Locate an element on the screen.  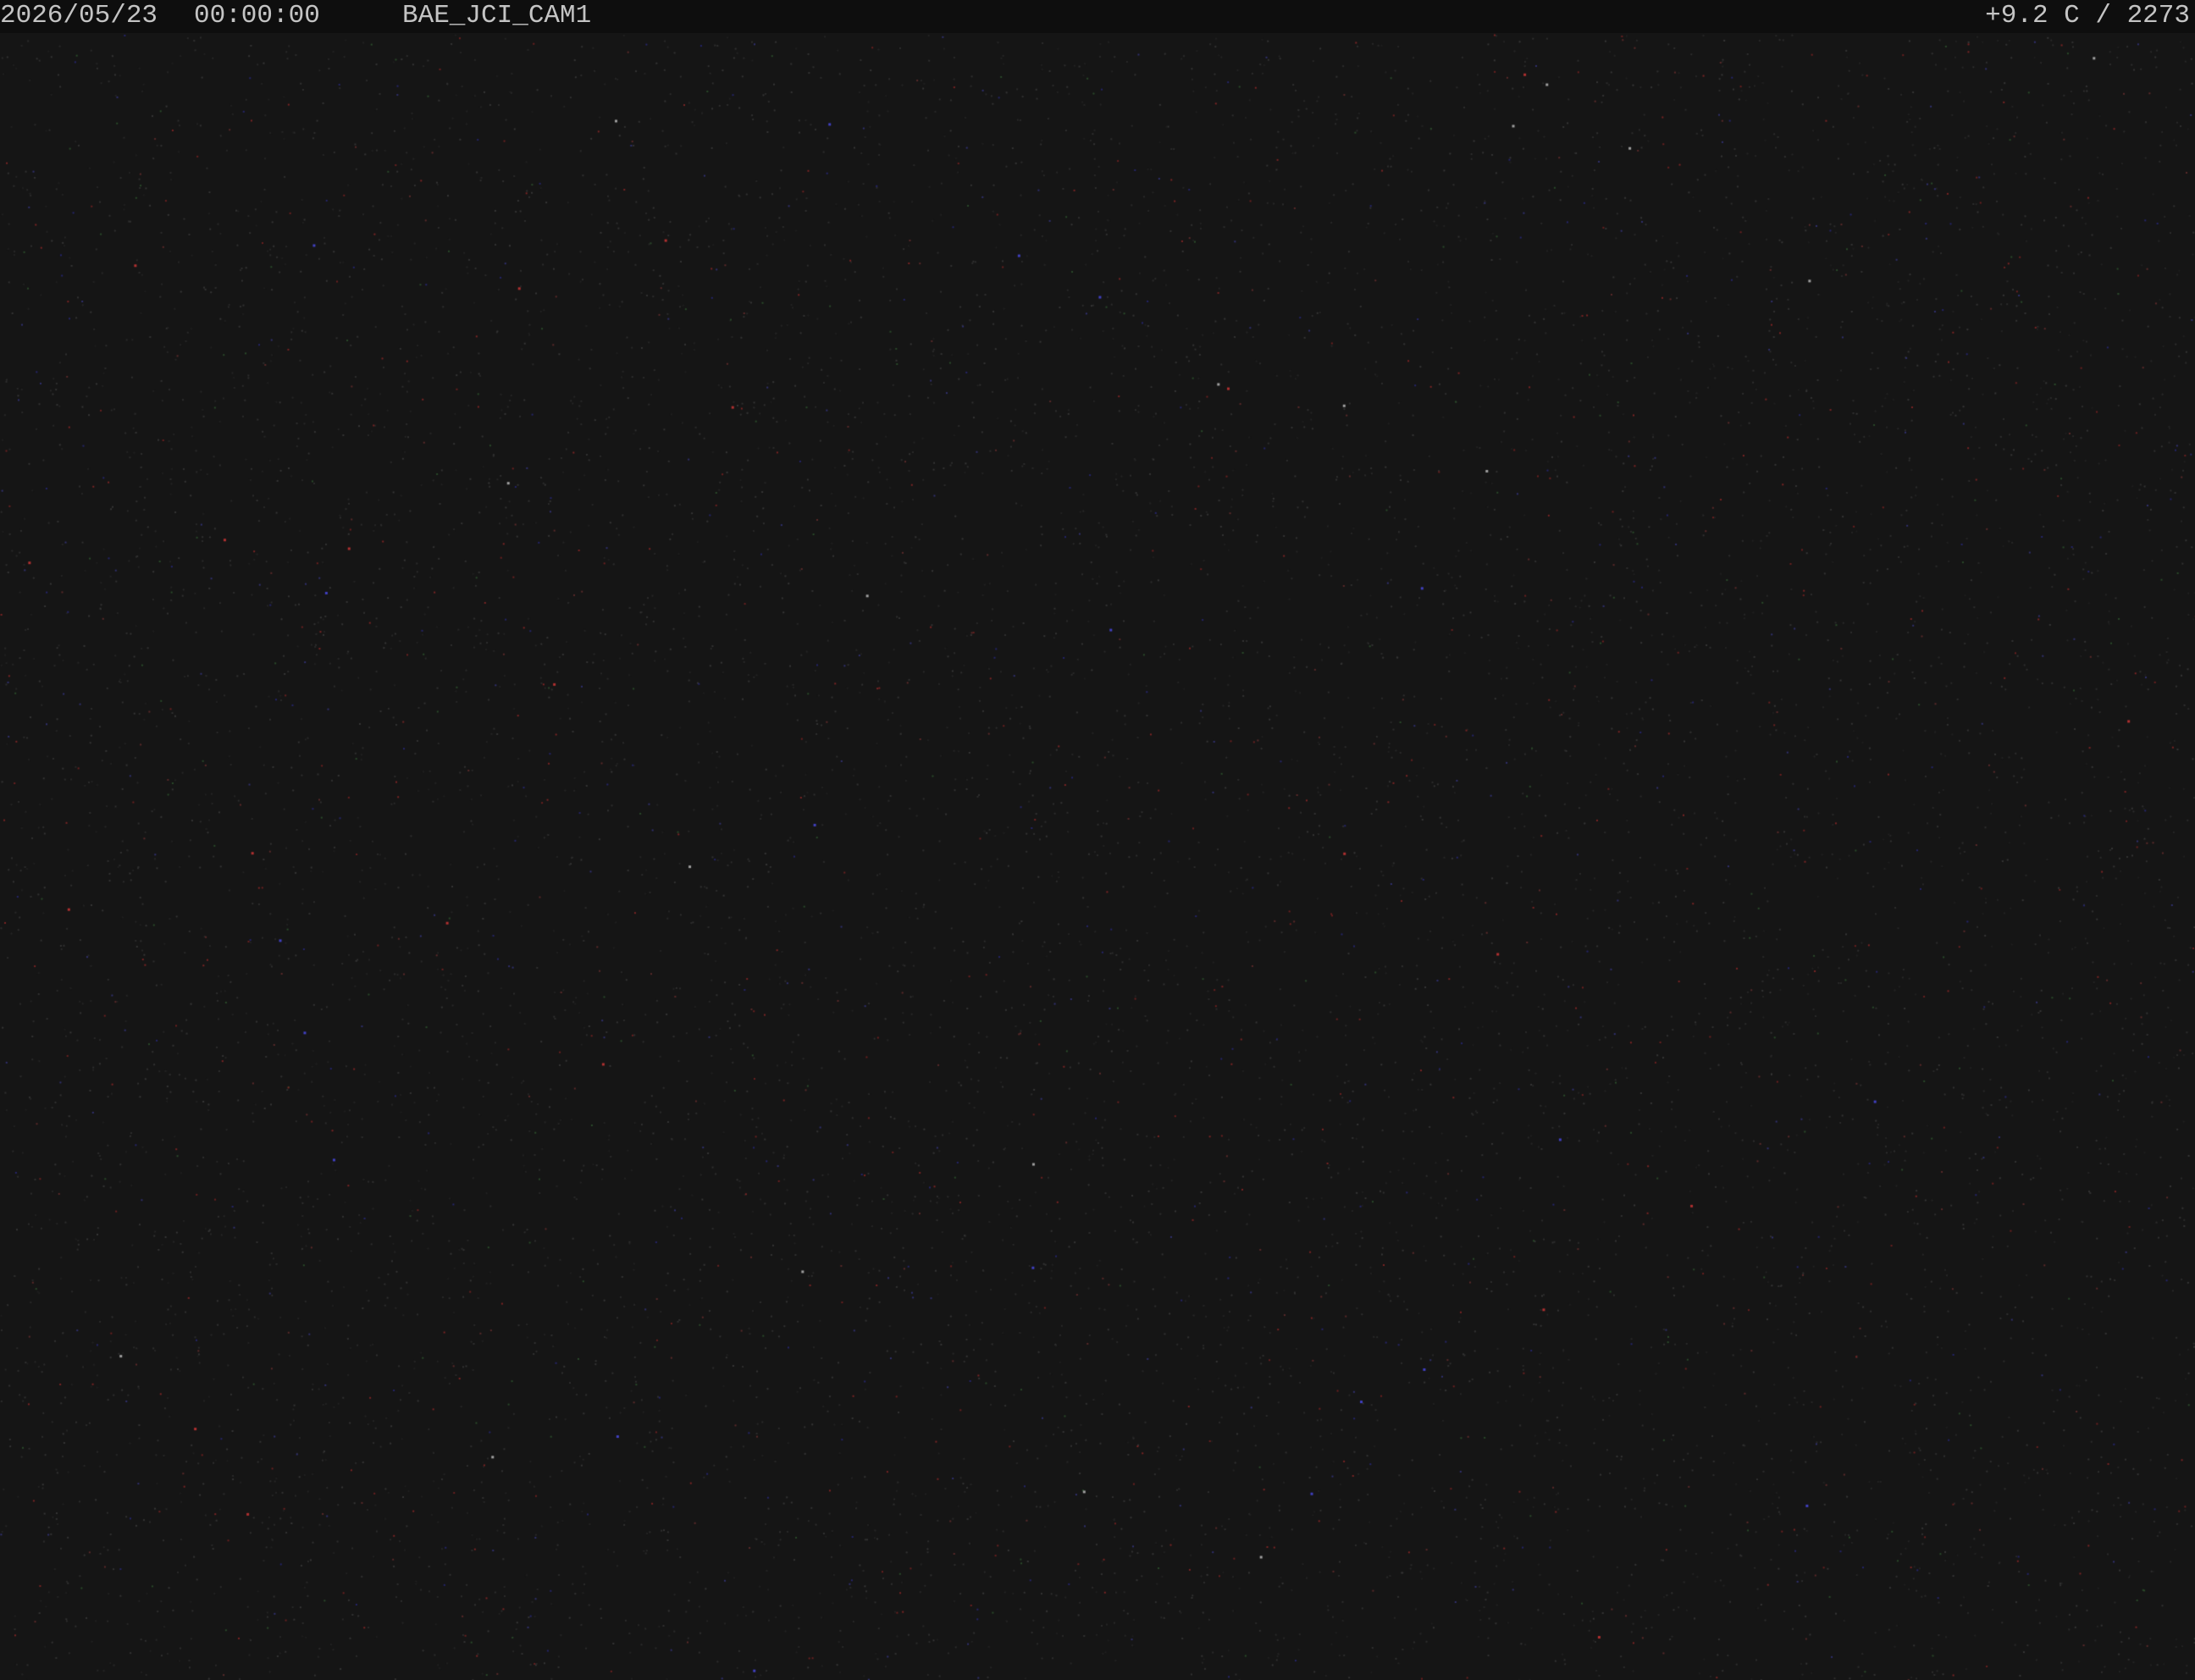
osd-date: 2026/05/23 is located at coordinates (79, 15).